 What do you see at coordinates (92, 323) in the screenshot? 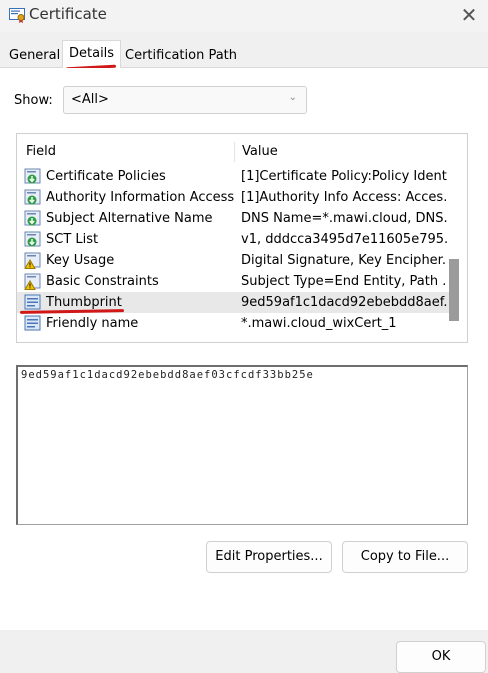
I see `field-name: Friendly name` at bounding box center [92, 323].